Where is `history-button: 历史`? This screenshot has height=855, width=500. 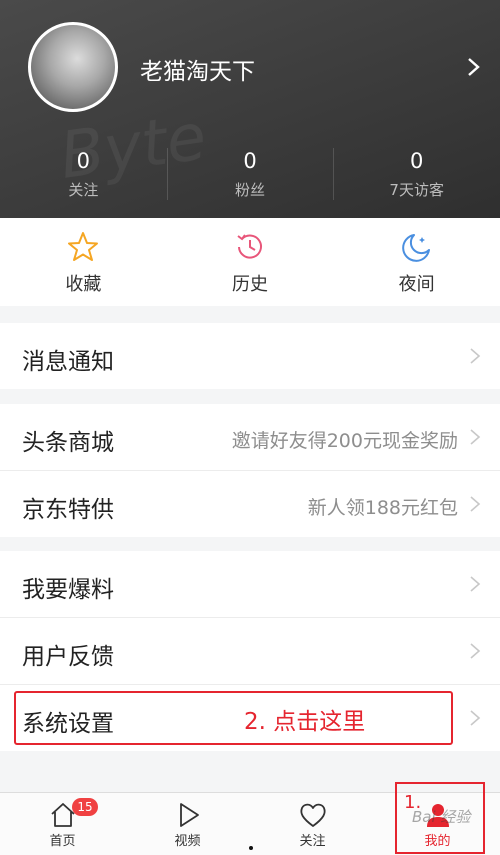 history-button: 历史 is located at coordinates (250, 262).